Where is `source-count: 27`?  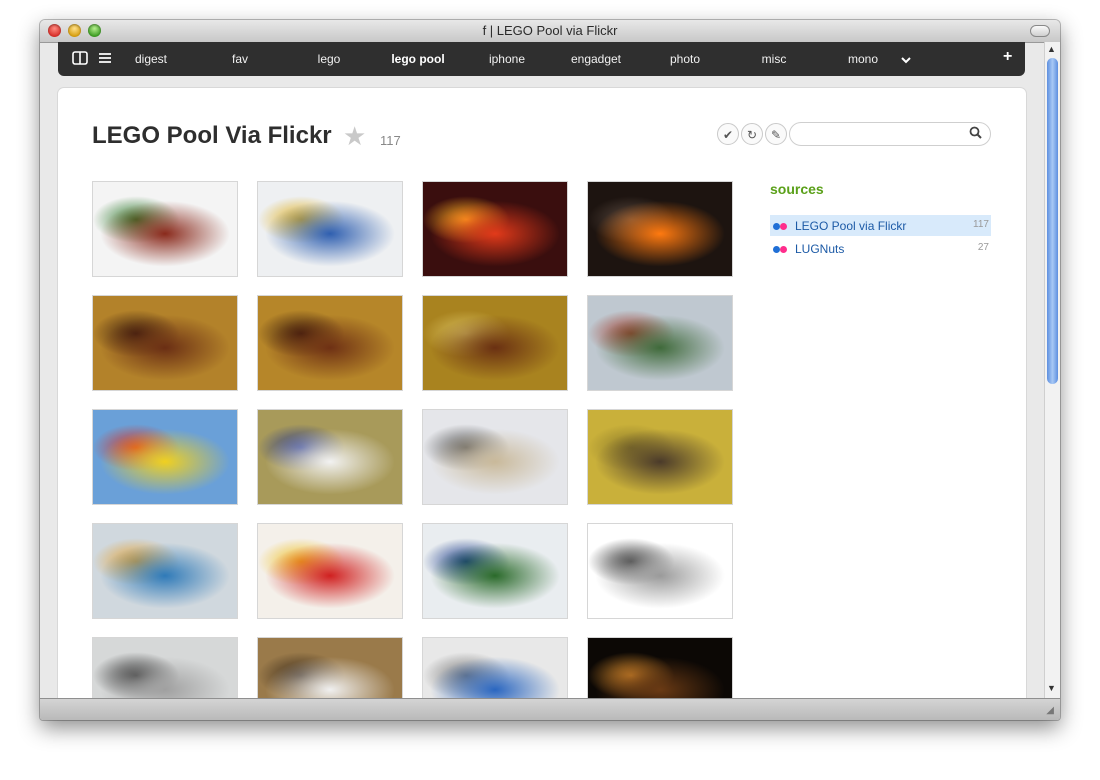 source-count: 27 is located at coordinates (983, 247).